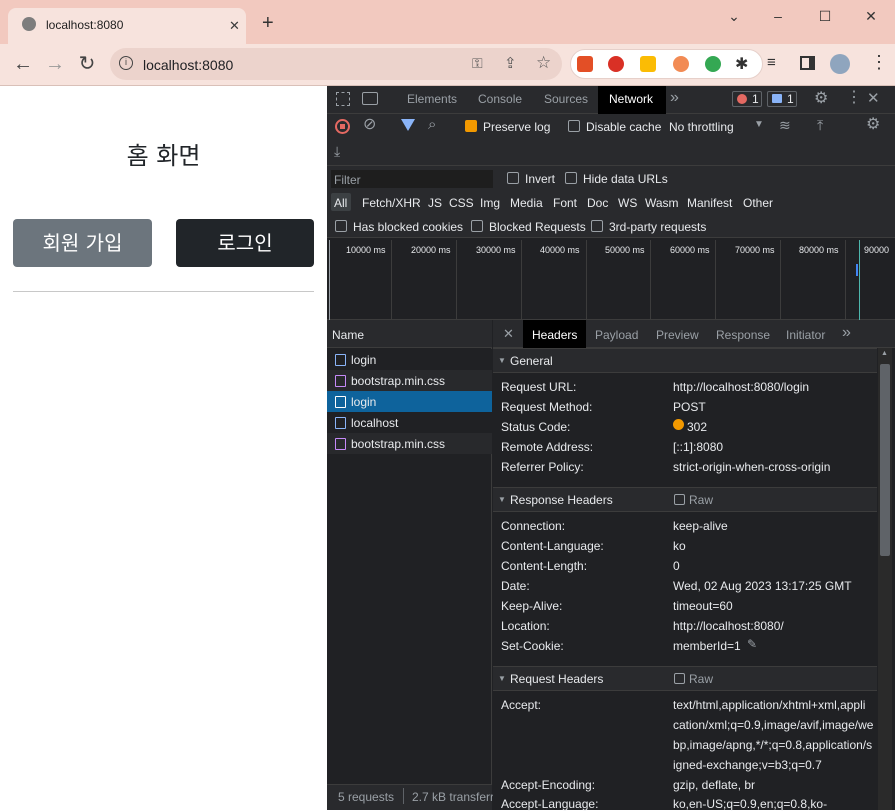 The height and width of the screenshot is (811, 895). What do you see at coordinates (347, 180) in the screenshot?
I see `filter-input-placeholder: Filter` at bounding box center [347, 180].